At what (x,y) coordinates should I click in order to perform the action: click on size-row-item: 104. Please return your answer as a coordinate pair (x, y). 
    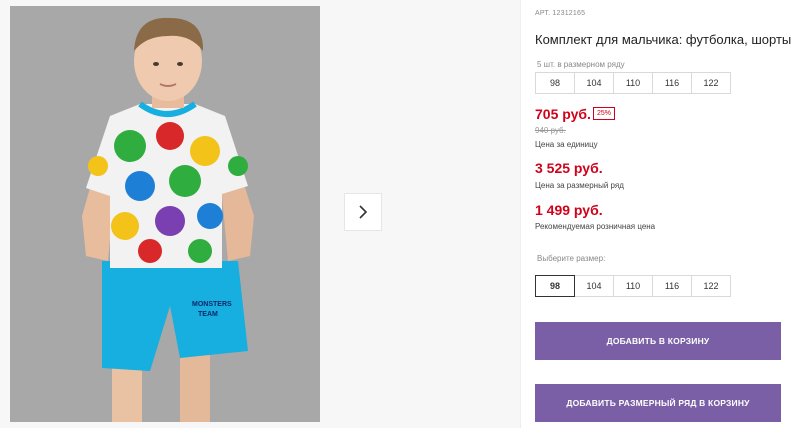
    Looking at the image, I should click on (594, 83).